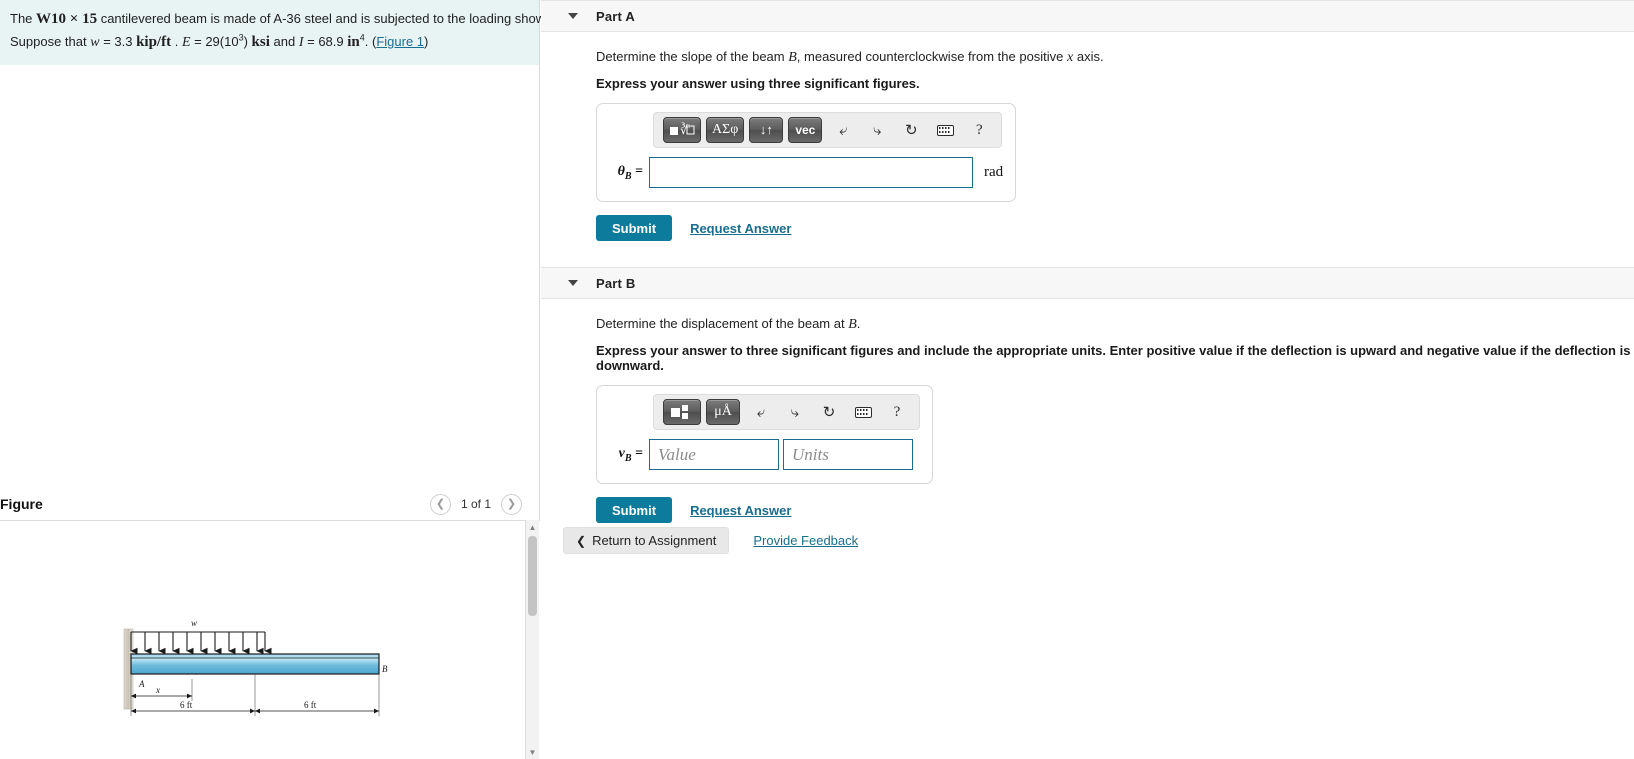 Image resolution: width=1634 pixels, height=759 pixels. Describe the element at coordinates (186, 43) in the screenshot. I see `var-E: E` at that location.